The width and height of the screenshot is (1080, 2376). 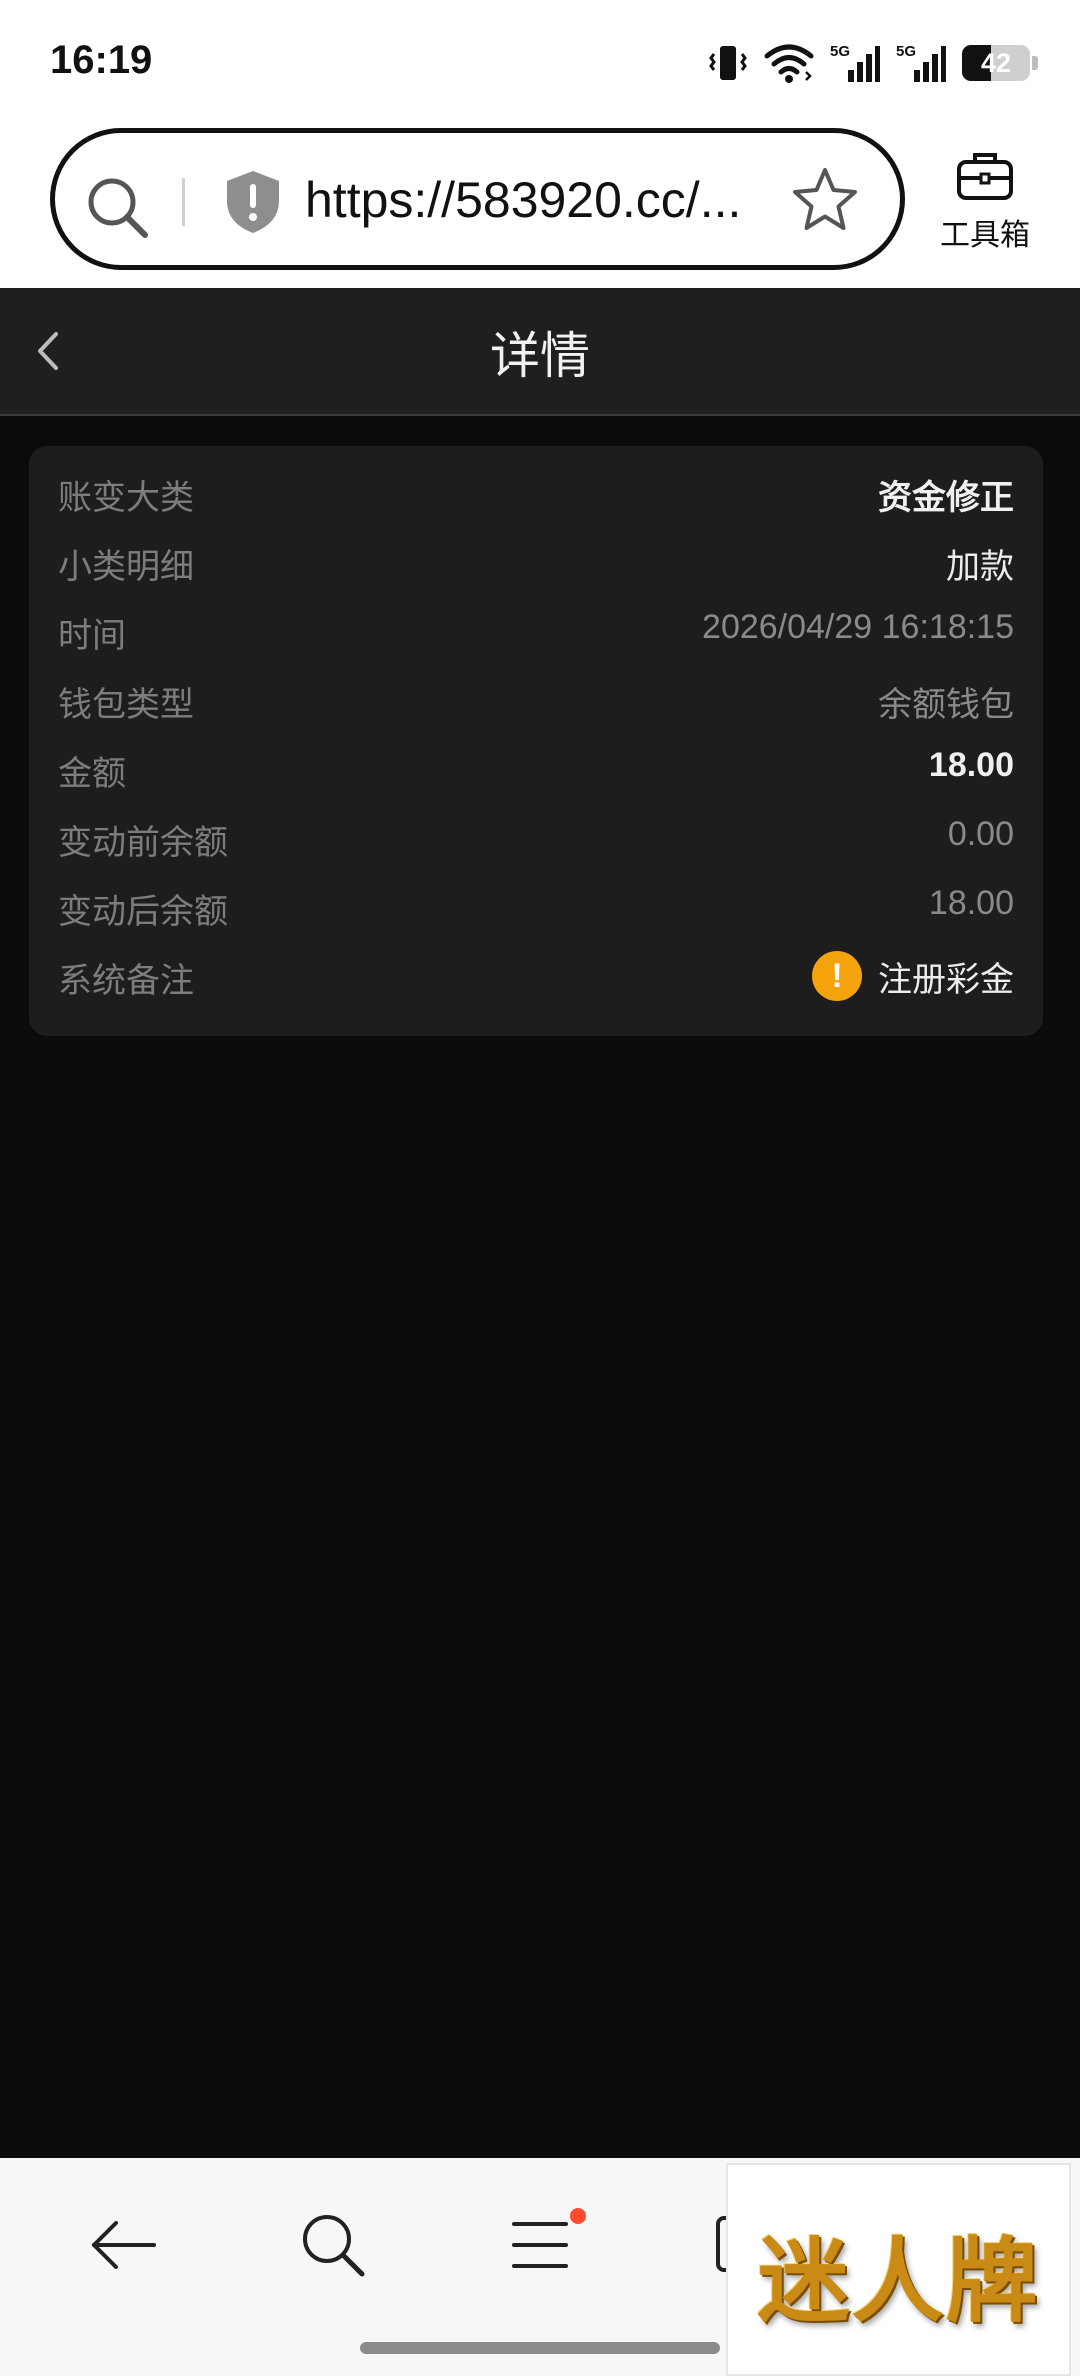 I want to click on page-title: 详情, so click(x=540, y=356).